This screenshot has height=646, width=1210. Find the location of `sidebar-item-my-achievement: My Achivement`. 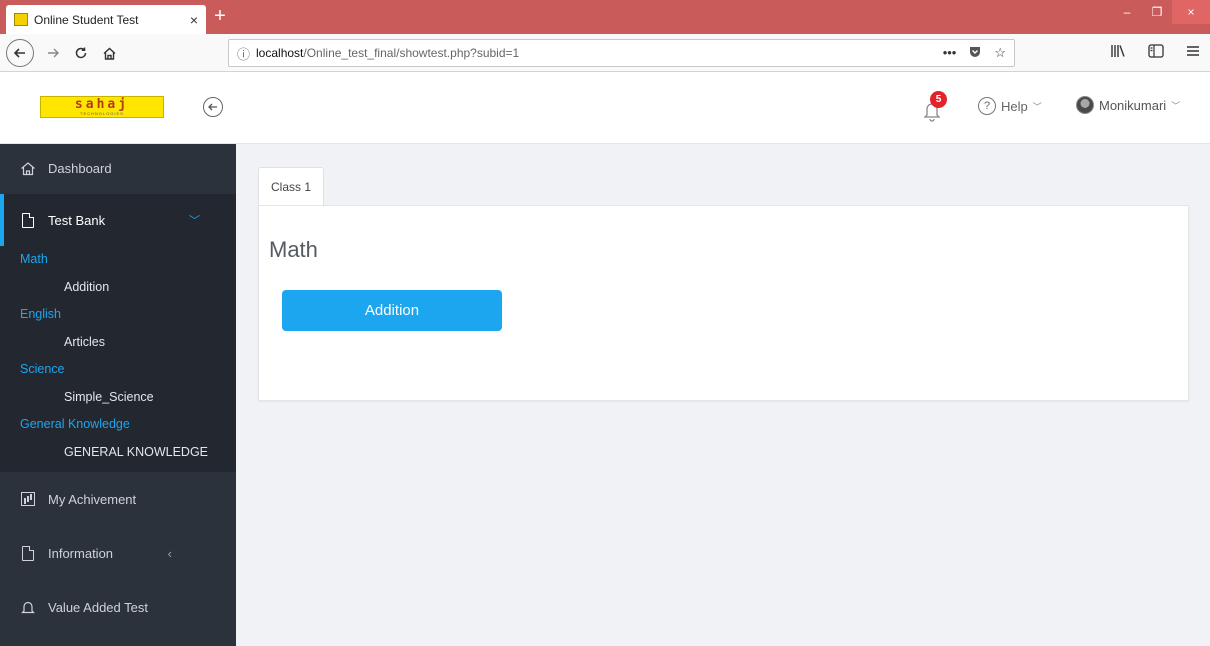

sidebar-item-my-achievement: My Achivement is located at coordinates (118, 499).